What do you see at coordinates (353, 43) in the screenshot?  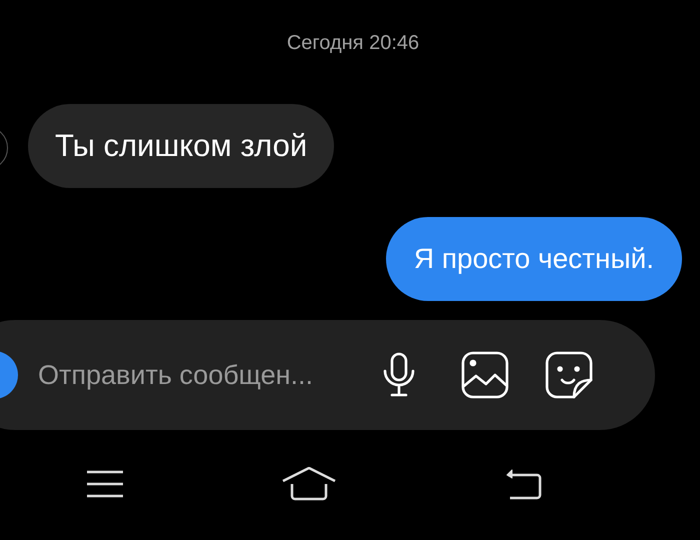 I see `timestamp: Сегодня 20:46` at bounding box center [353, 43].